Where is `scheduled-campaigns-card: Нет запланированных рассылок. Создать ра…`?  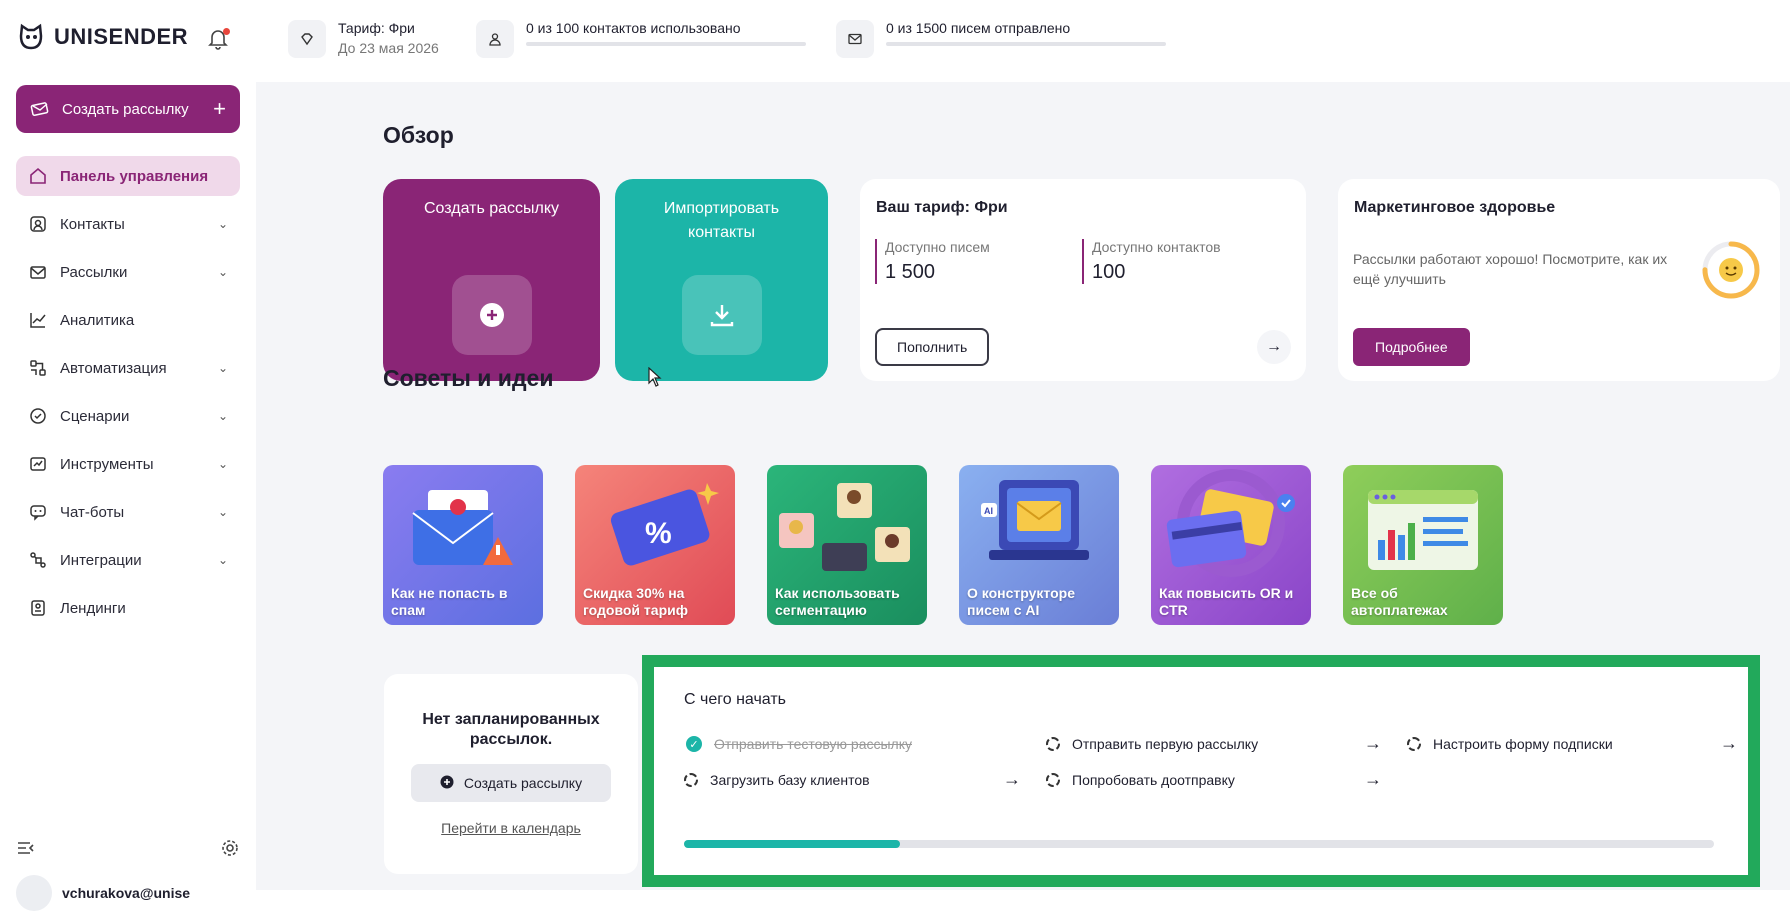
scheduled-campaigns-card: Нет запланированных рассылок. Создать ра… is located at coordinates (511, 774).